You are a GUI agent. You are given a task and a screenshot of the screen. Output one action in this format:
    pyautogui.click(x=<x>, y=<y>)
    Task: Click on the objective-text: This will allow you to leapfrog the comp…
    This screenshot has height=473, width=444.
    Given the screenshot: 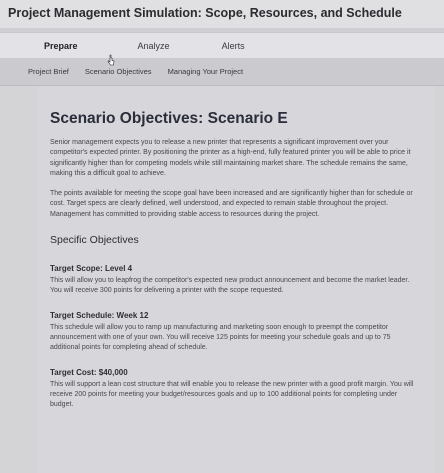 What is the action you would take?
    pyautogui.click(x=230, y=286)
    